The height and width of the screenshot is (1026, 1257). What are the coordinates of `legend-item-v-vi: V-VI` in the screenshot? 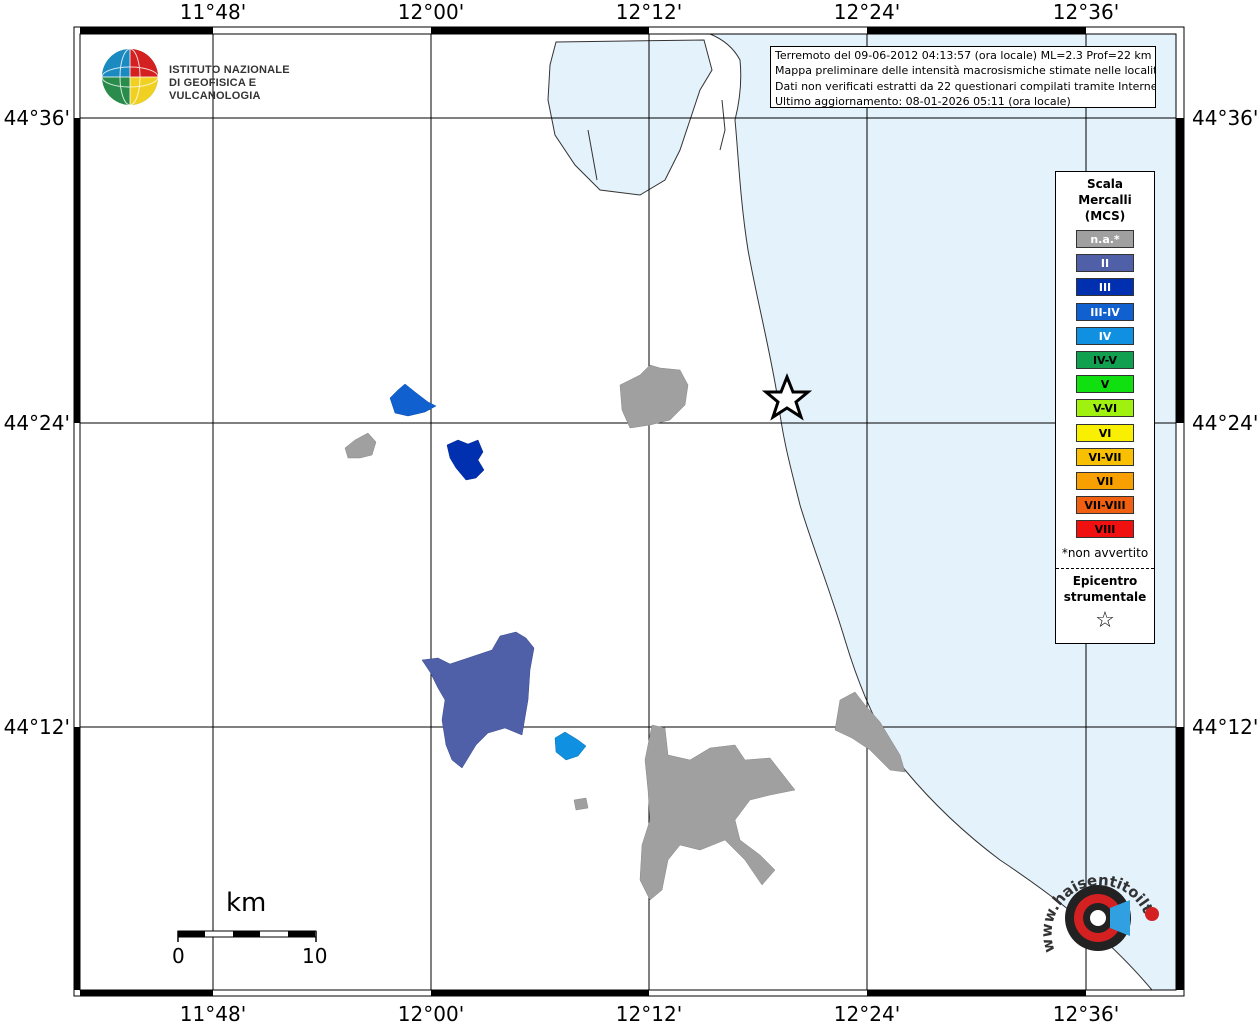 It's located at (1105, 408).